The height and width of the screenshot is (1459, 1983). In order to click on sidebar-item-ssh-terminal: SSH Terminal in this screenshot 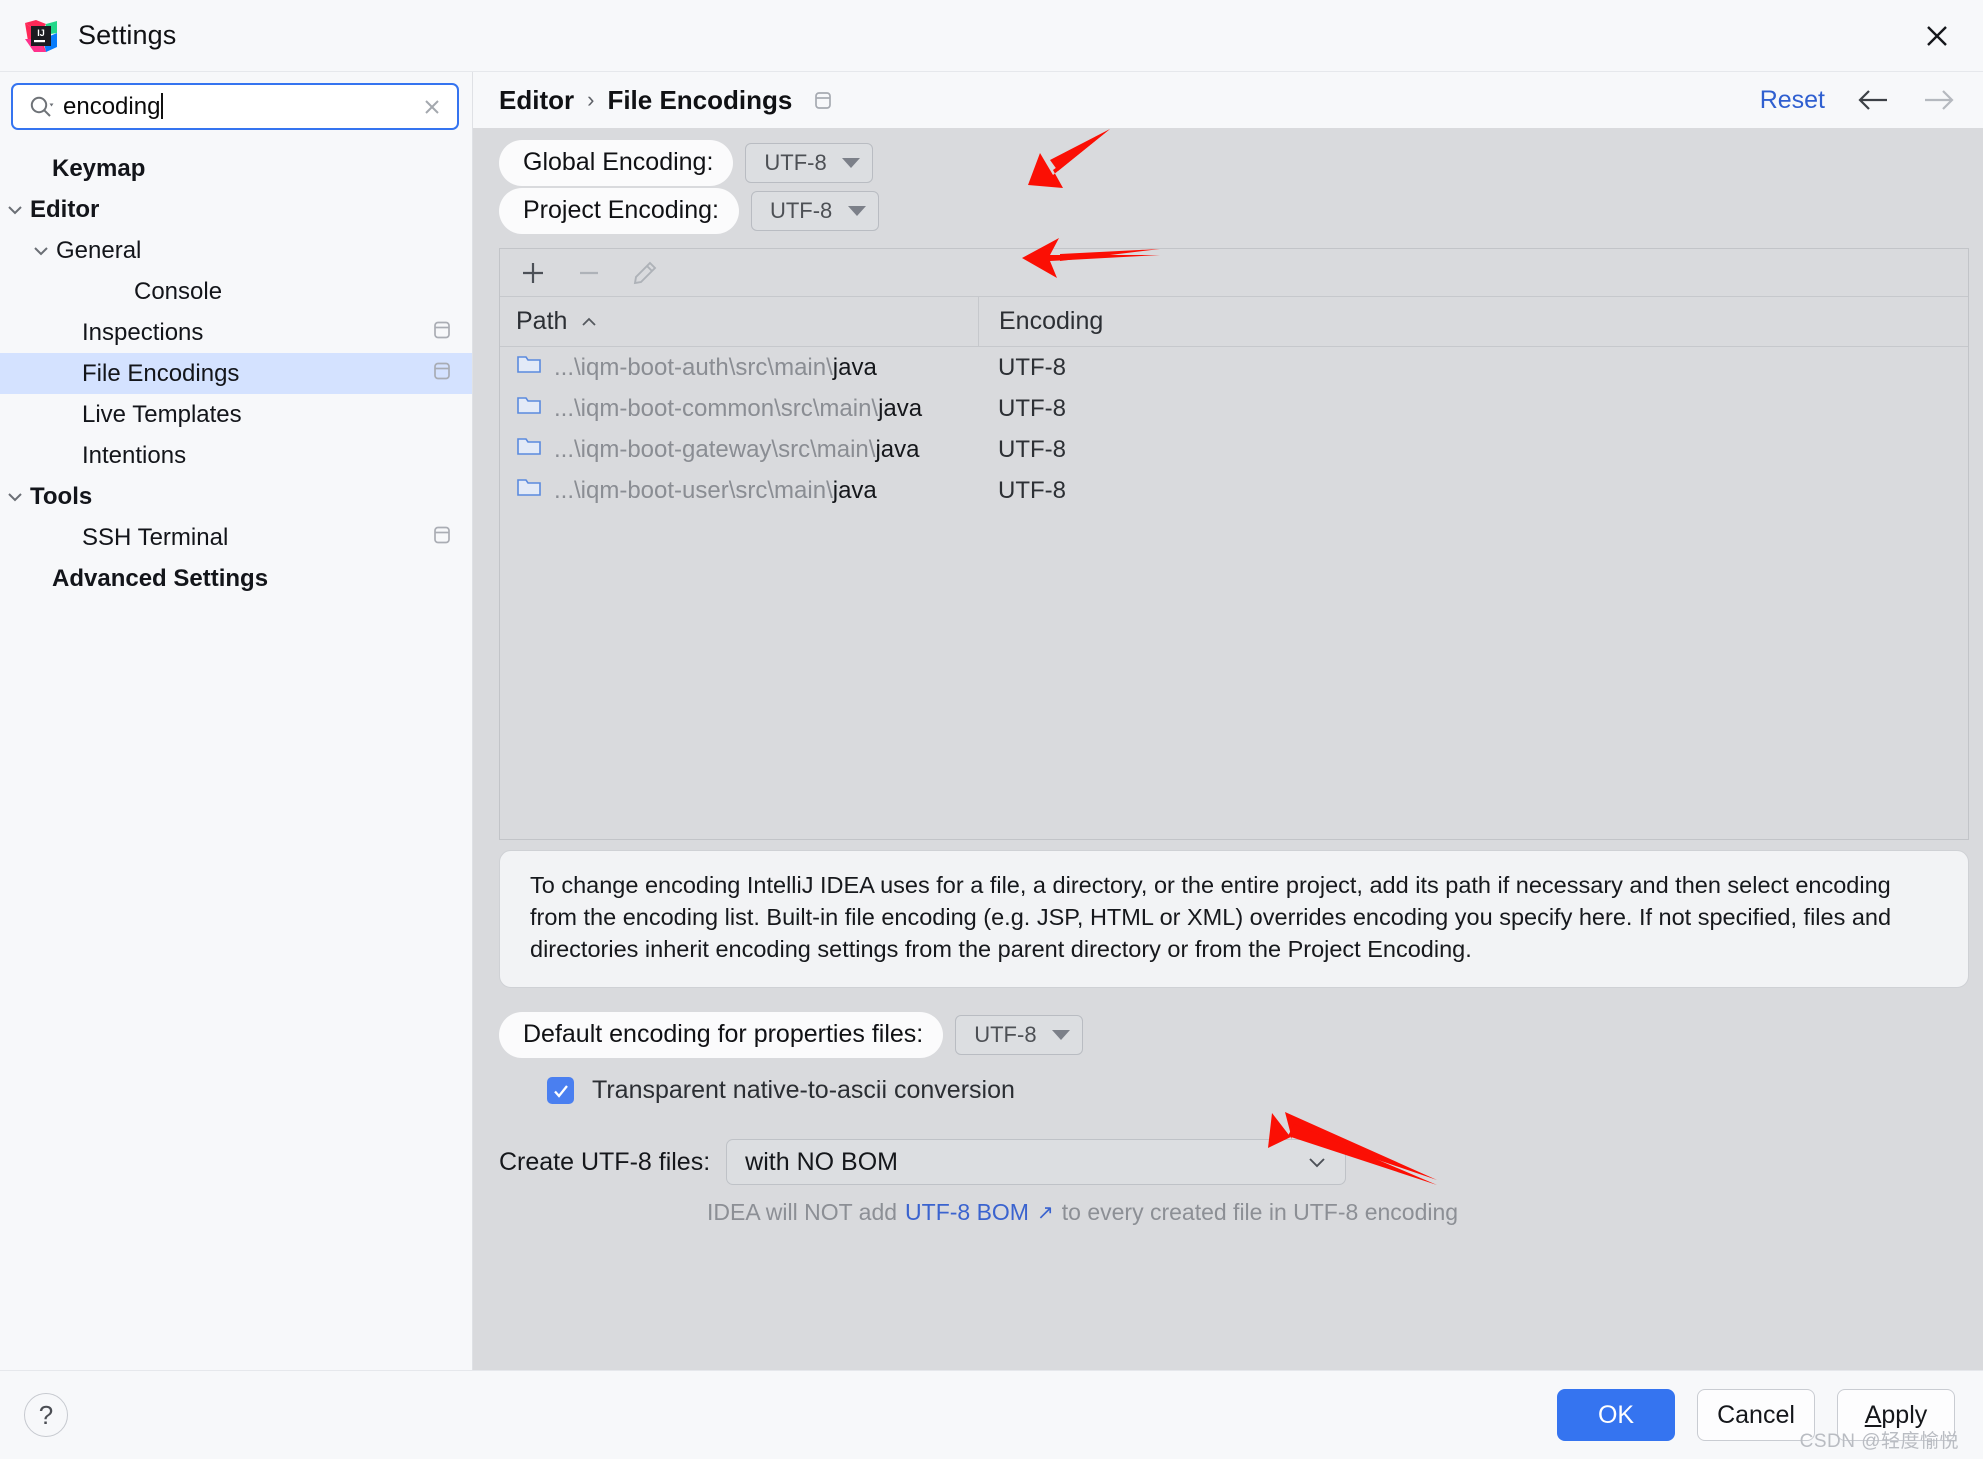, I will do `click(236, 537)`.